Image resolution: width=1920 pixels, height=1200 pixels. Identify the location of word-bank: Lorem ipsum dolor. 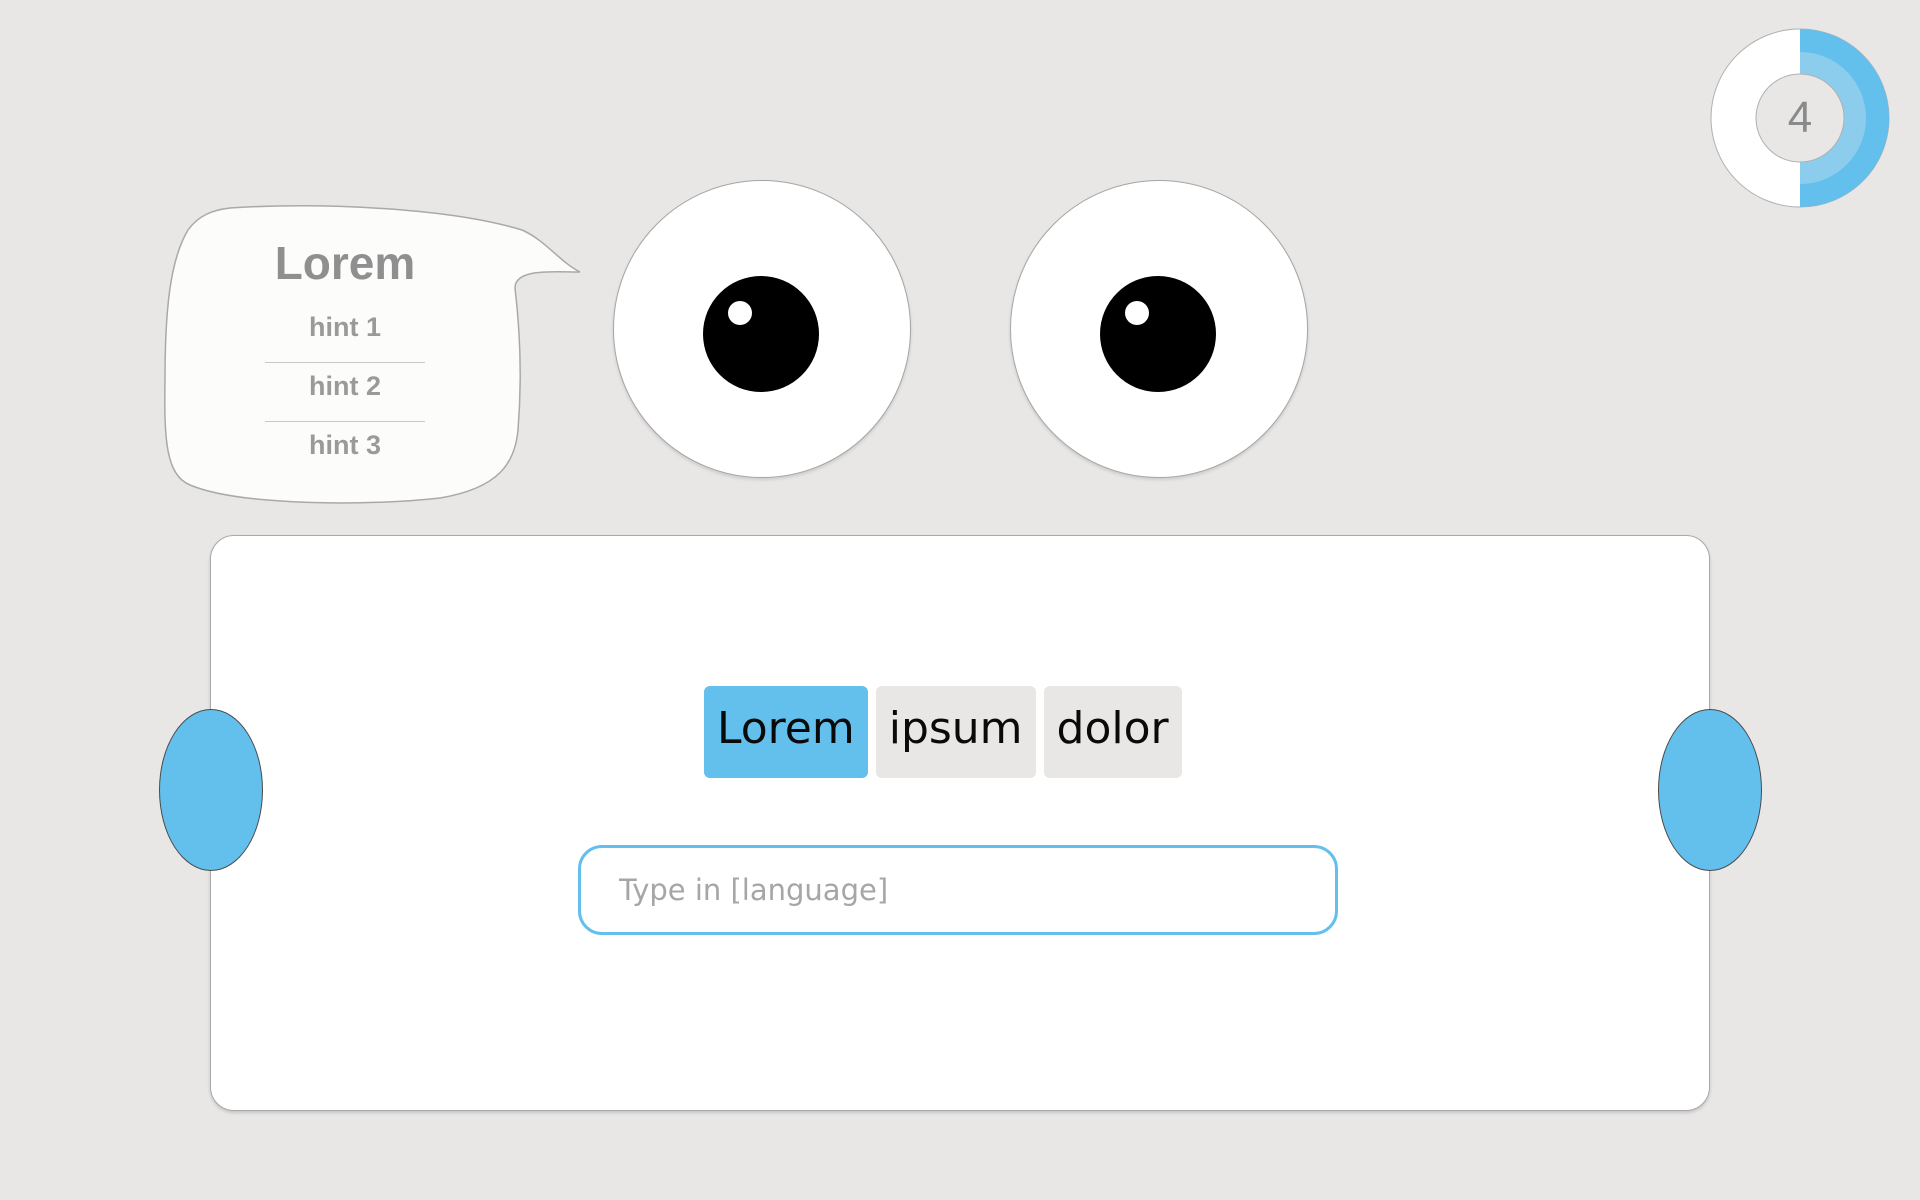
(943, 732).